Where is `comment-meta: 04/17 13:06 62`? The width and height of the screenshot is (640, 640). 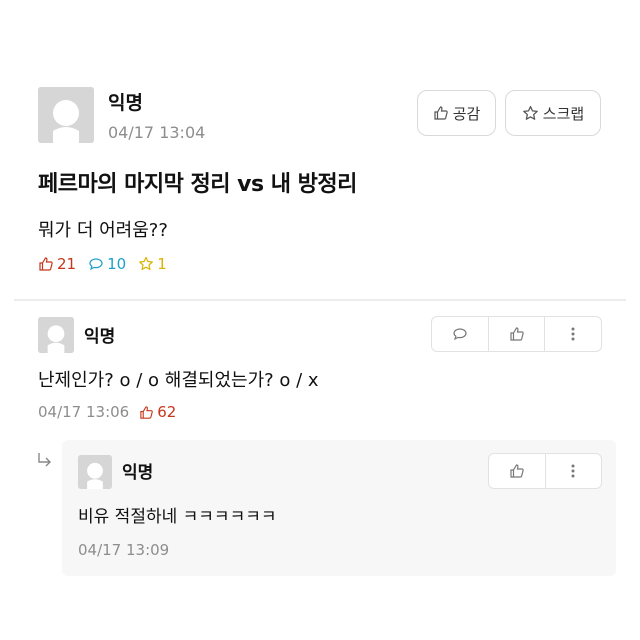 comment-meta: 04/17 13:06 62 is located at coordinates (107, 412).